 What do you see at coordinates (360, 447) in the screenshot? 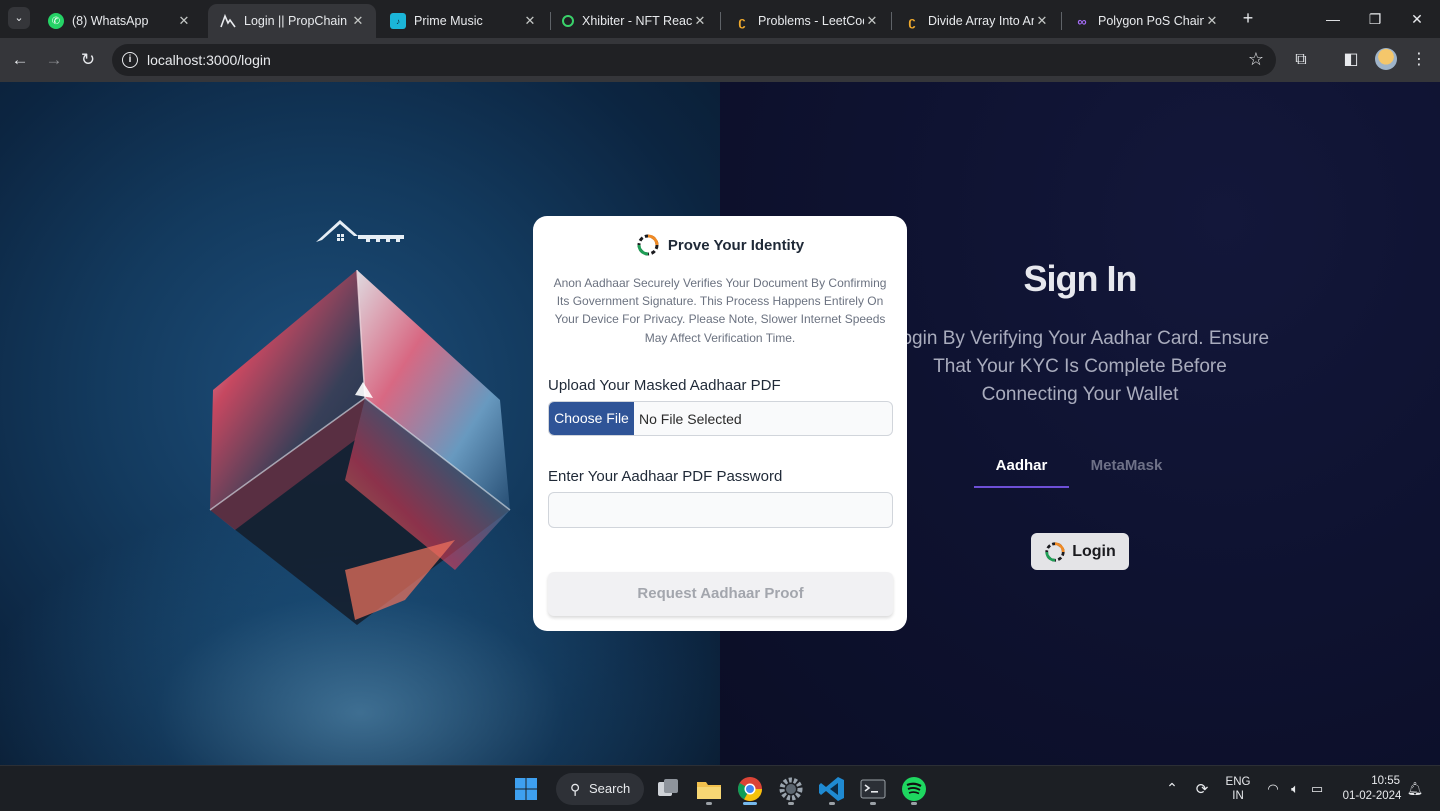
I see `glass-cube-image` at bounding box center [360, 447].